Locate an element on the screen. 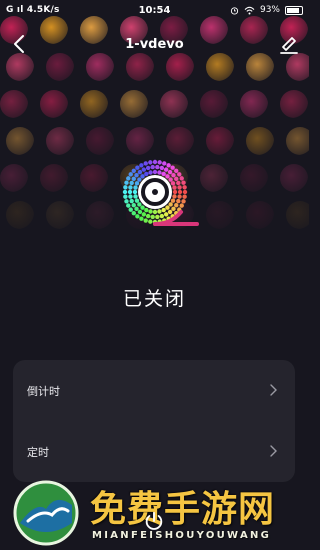  edit-icon is located at coordinates (289, 44).